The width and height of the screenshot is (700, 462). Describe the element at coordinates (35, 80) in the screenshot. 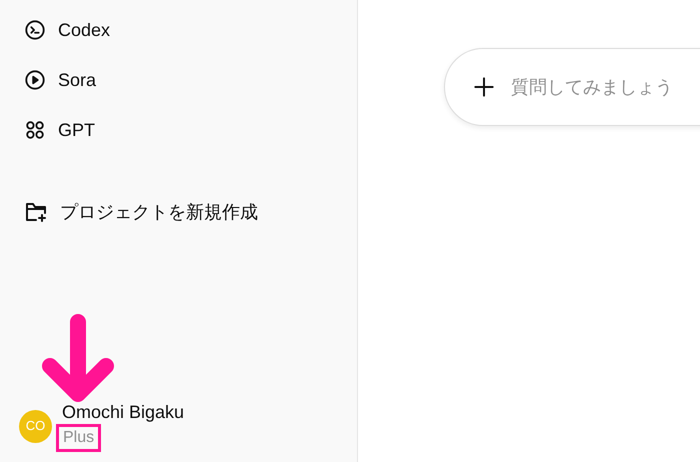

I see `play-icon` at that location.